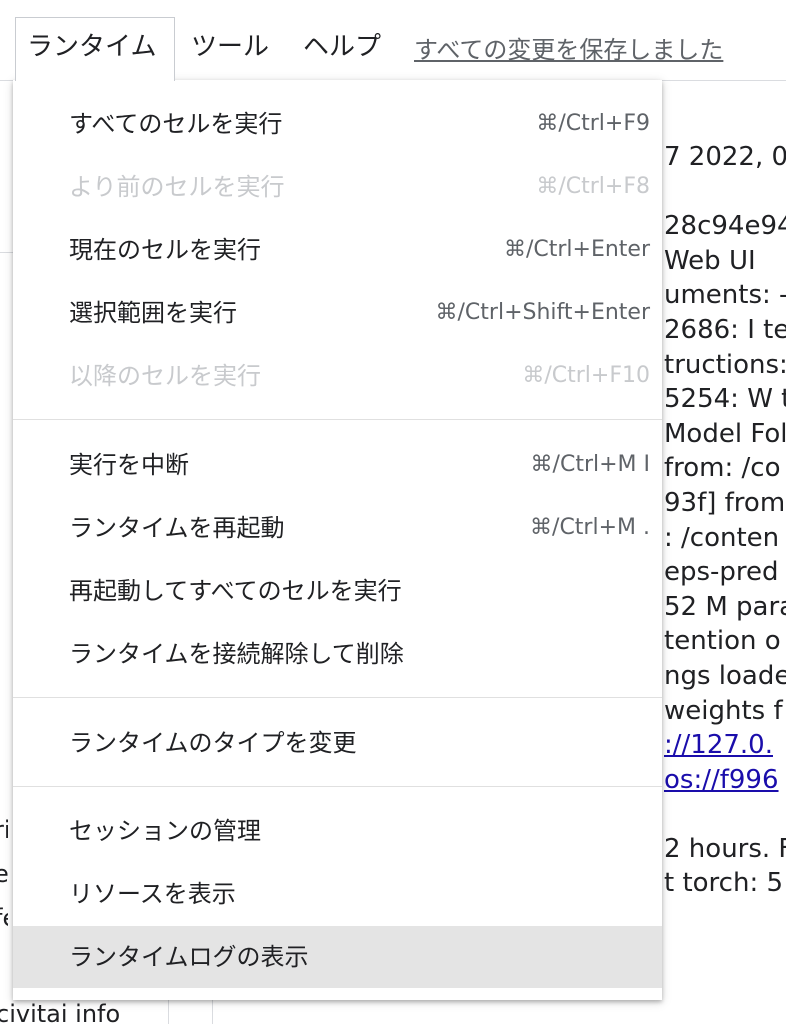  What do you see at coordinates (724, 883) in the screenshot?
I see `output-line: t torch: 5` at bounding box center [724, 883].